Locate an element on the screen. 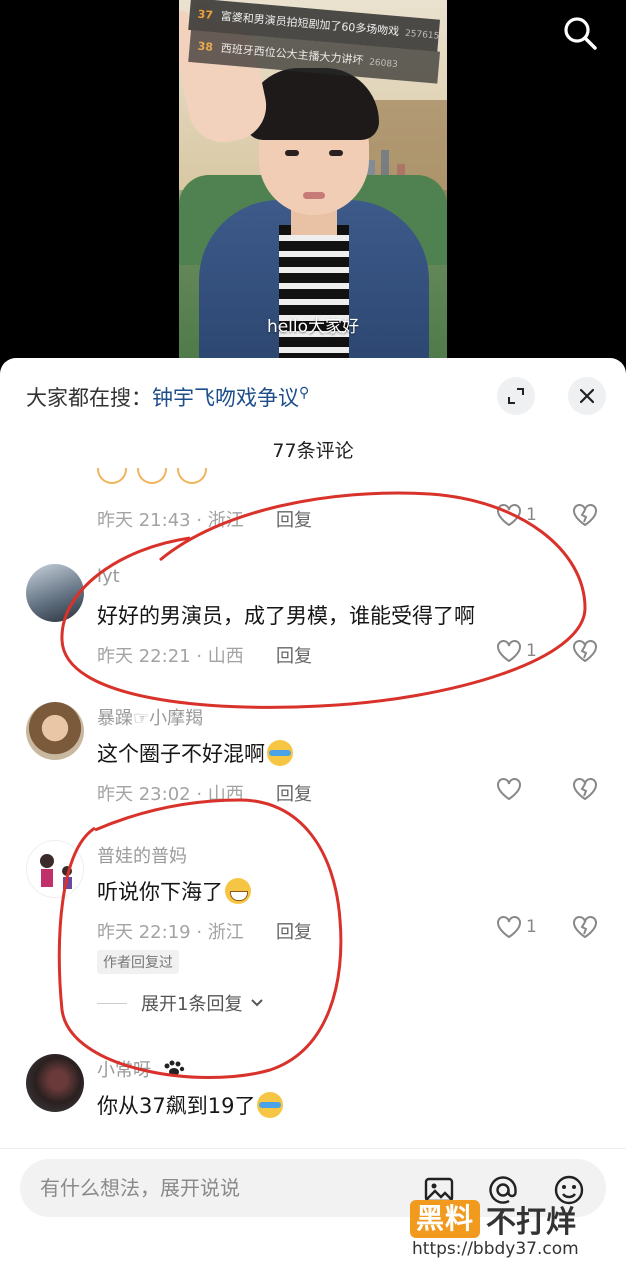  grinning-emoji is located at coordinates (238, 891).